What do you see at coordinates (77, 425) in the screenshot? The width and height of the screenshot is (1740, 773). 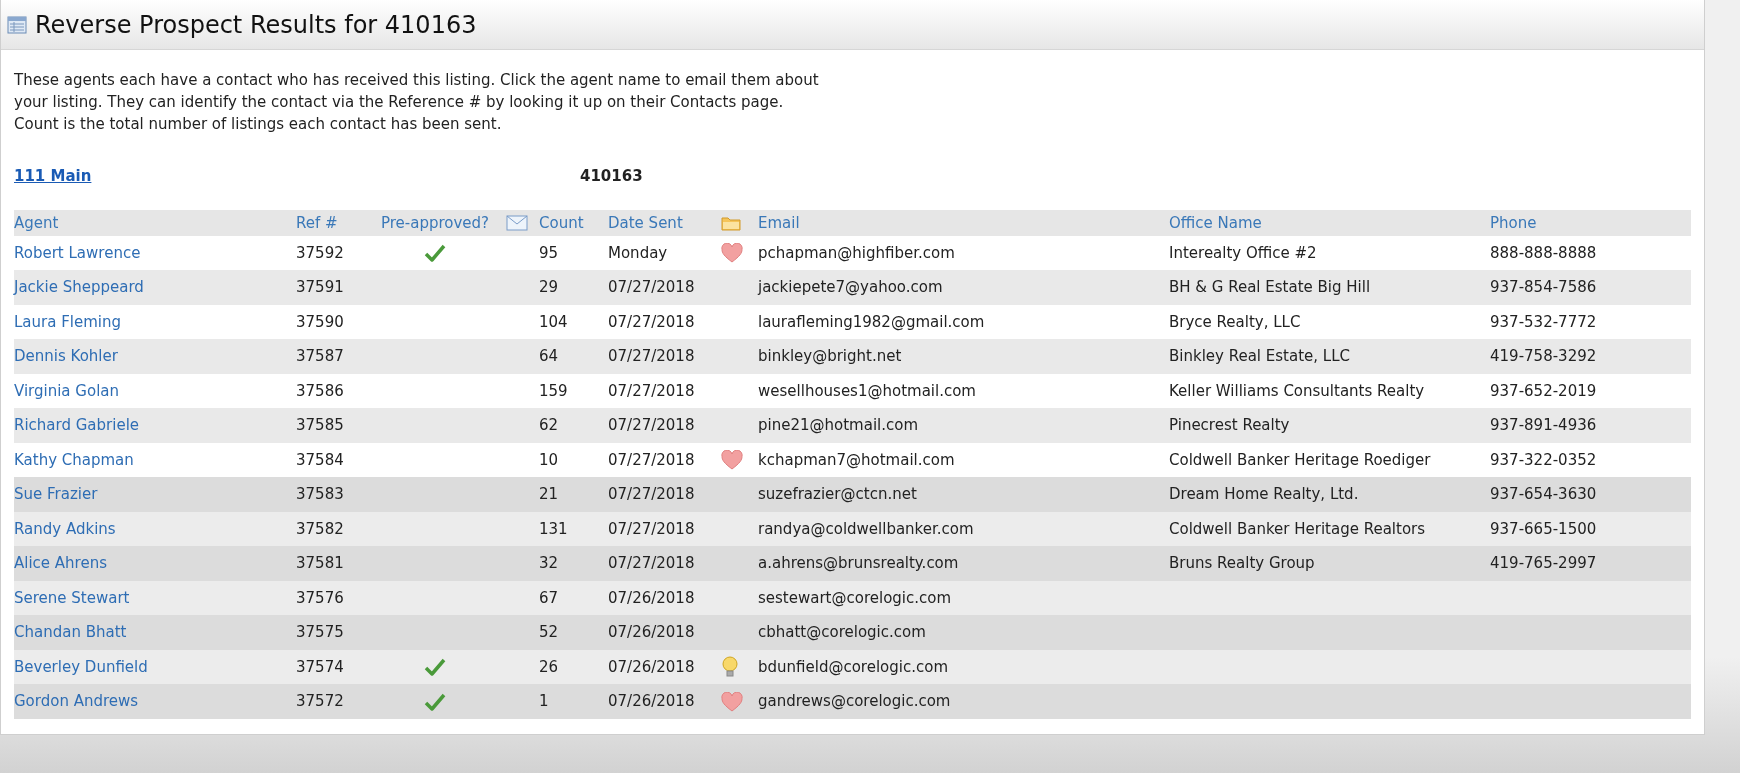 I see `agent-link: Richard Gabriele` at bounding box center [77, 425].